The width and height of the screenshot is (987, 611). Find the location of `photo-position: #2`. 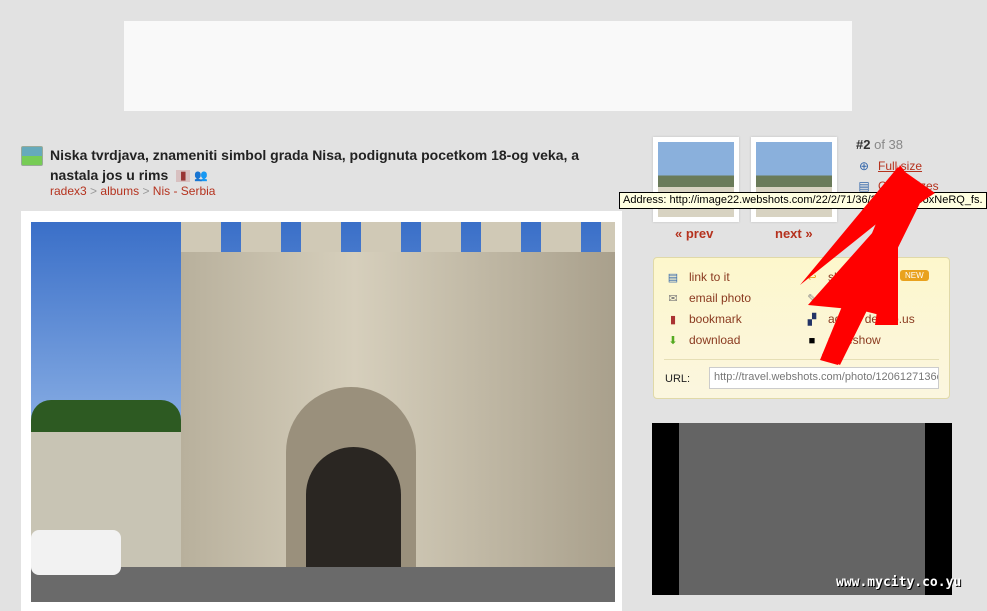

photo-position: #2 is located at coordinates (863, 144).